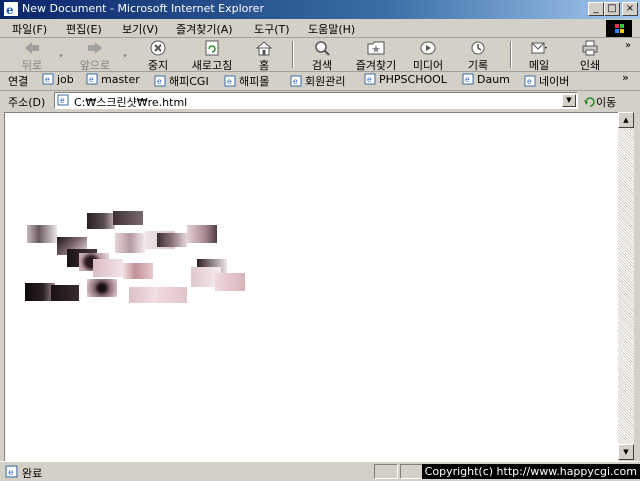 The width and height of the screenshot is (640, 481). What do you see at coordinates (590, 48) in the screenshot?
I see `print-icon` at bounding box center [590, 48].